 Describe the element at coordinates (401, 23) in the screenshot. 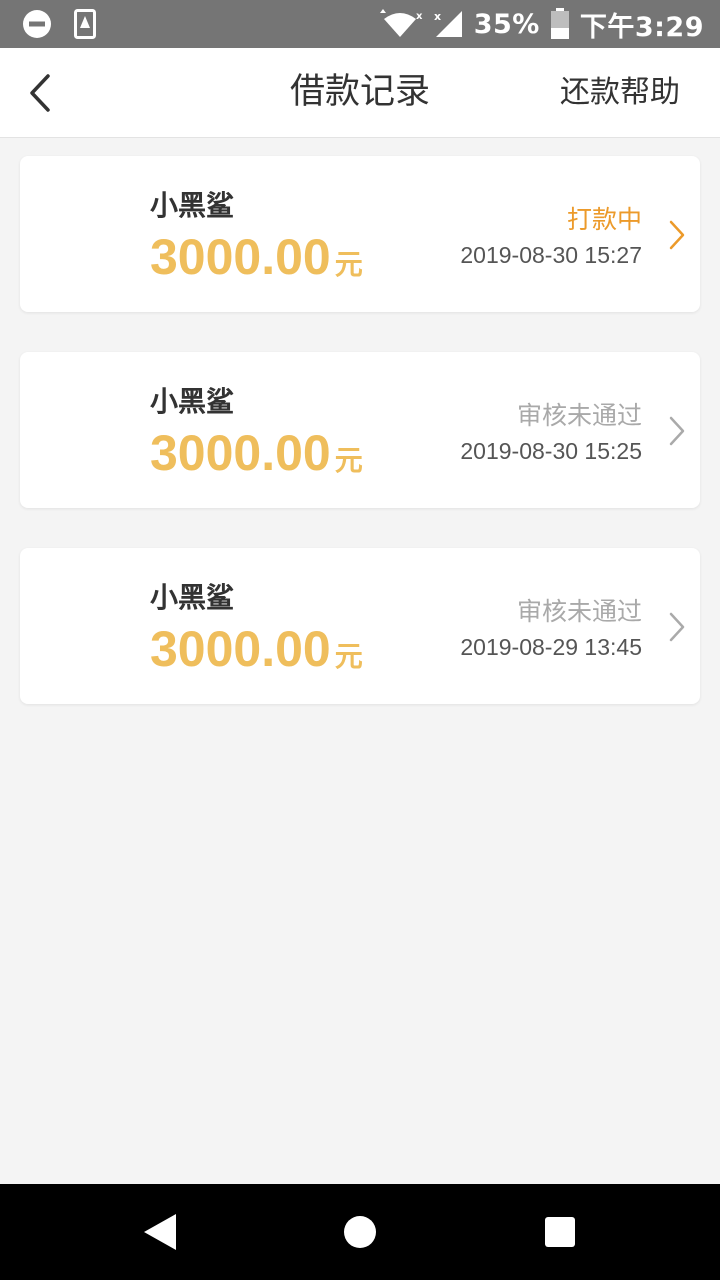

I see `wifi-icon: x` at that location.